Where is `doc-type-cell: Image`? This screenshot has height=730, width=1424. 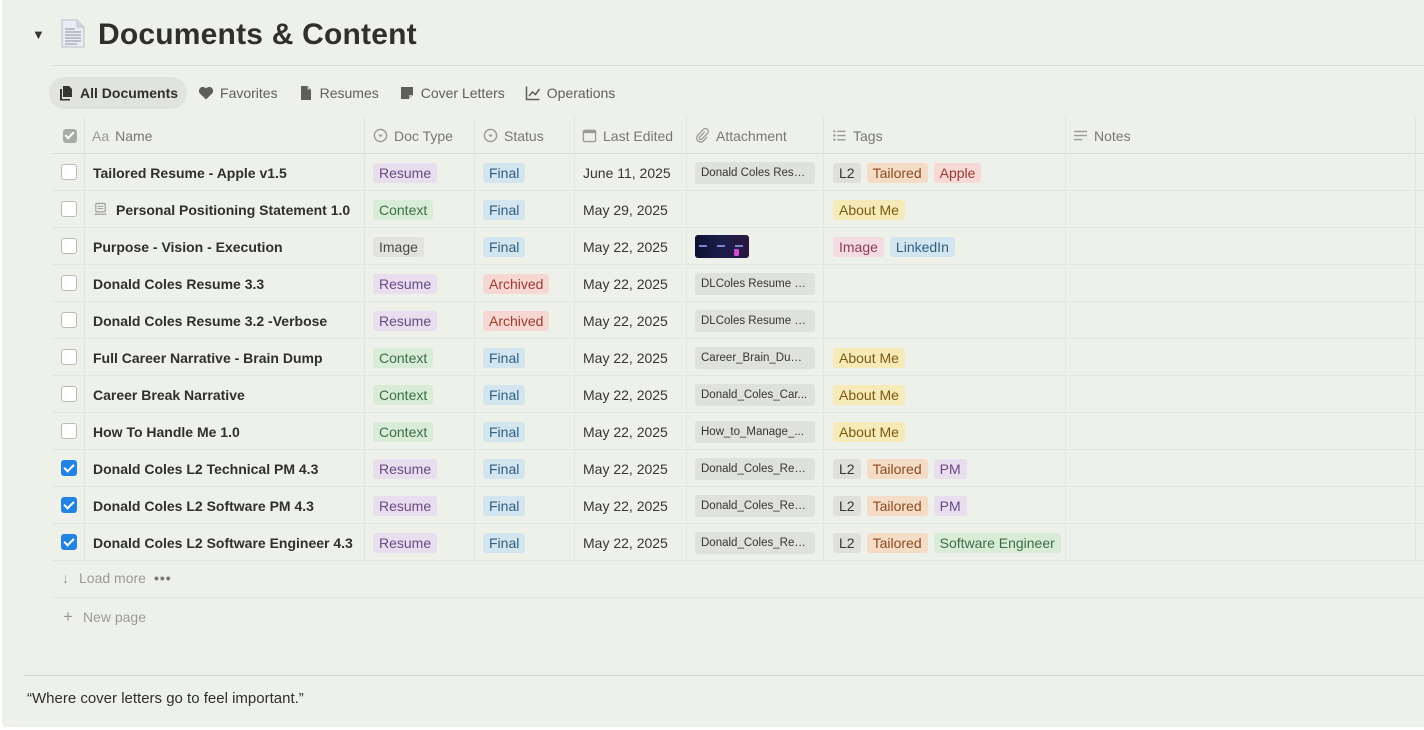 doc-type-cell: Image is located at coordinates (401, 246).